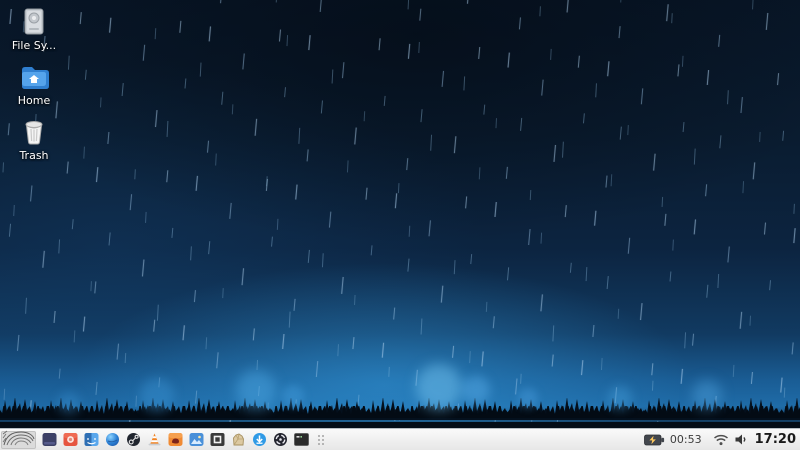  I want to click on whisker-menu-button, so click(18, 440).